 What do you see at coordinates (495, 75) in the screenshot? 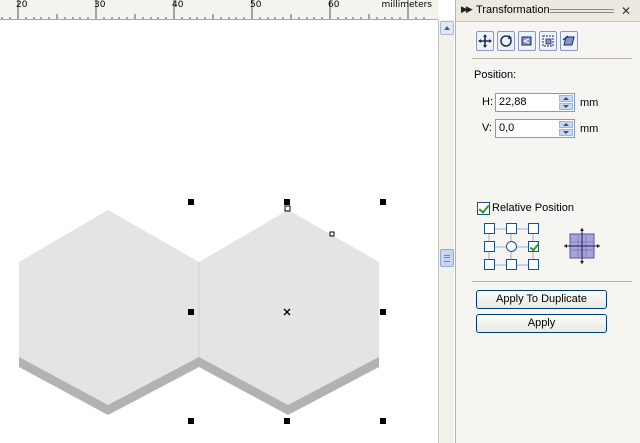
I see `position-label: Position:` at bounding box center [495, 75].